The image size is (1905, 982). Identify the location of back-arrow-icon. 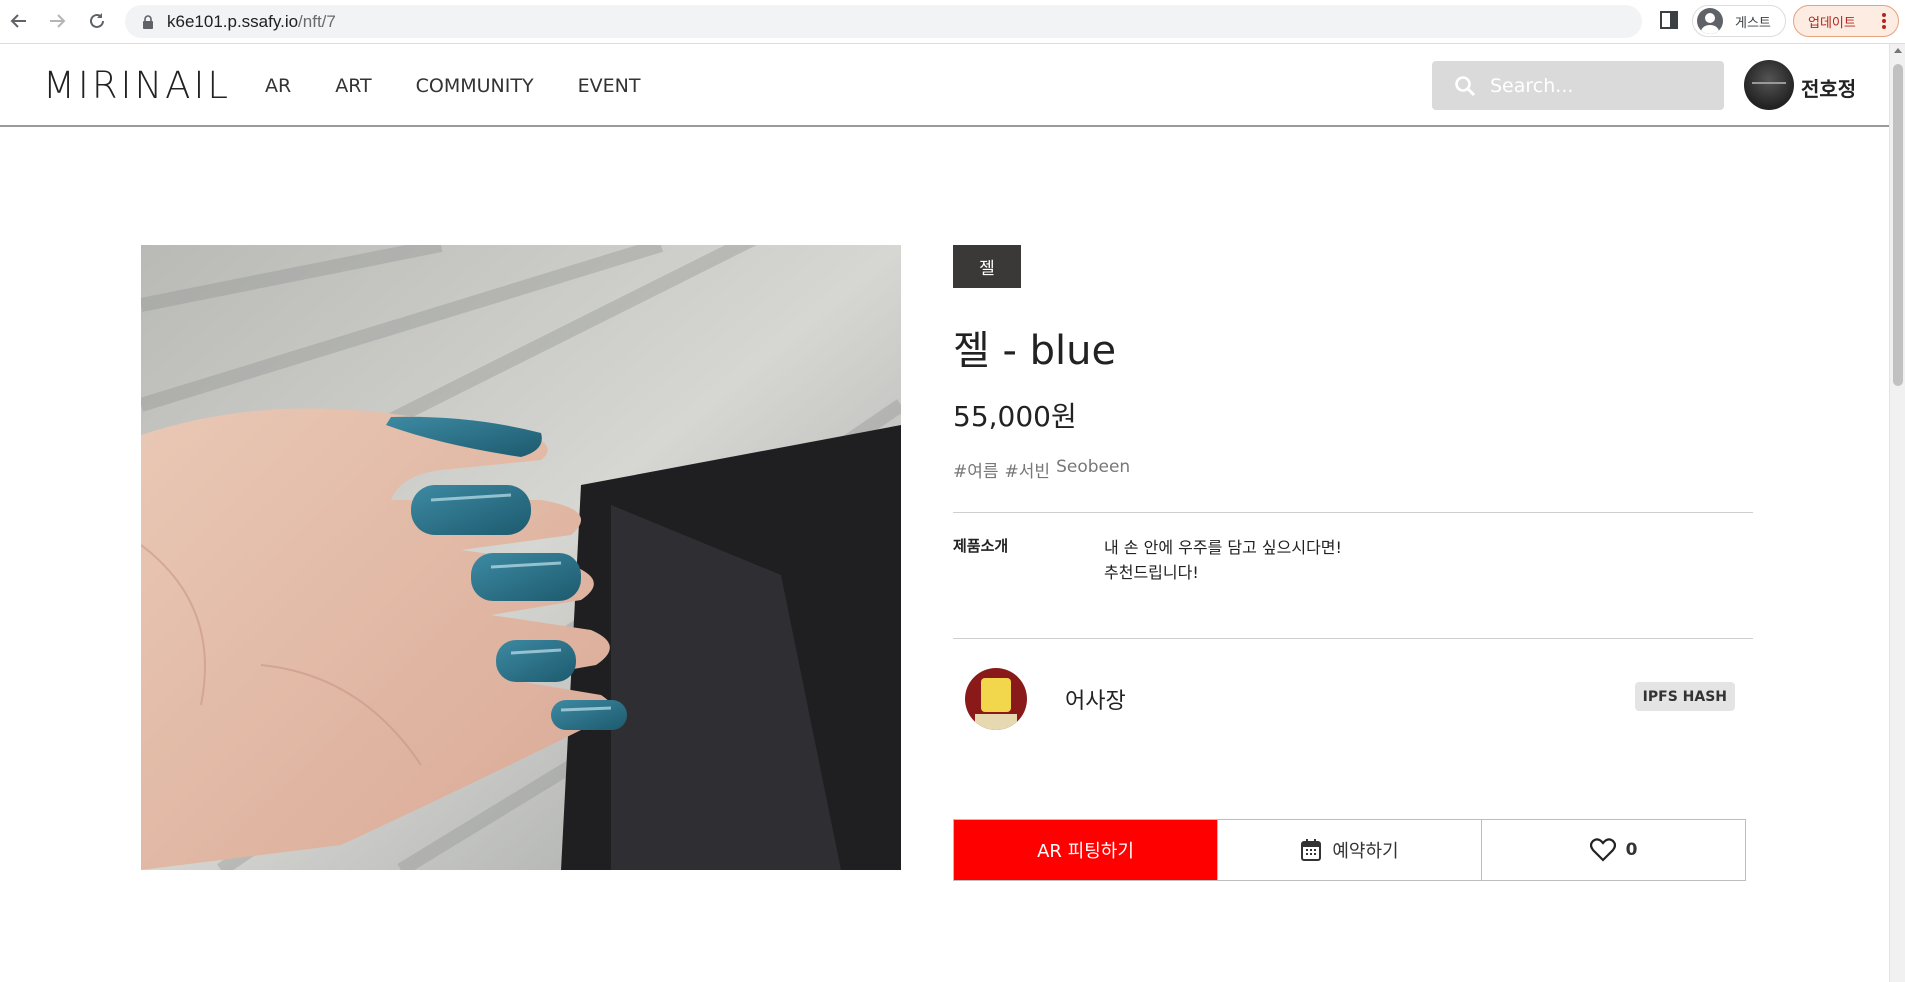
(19, 21).